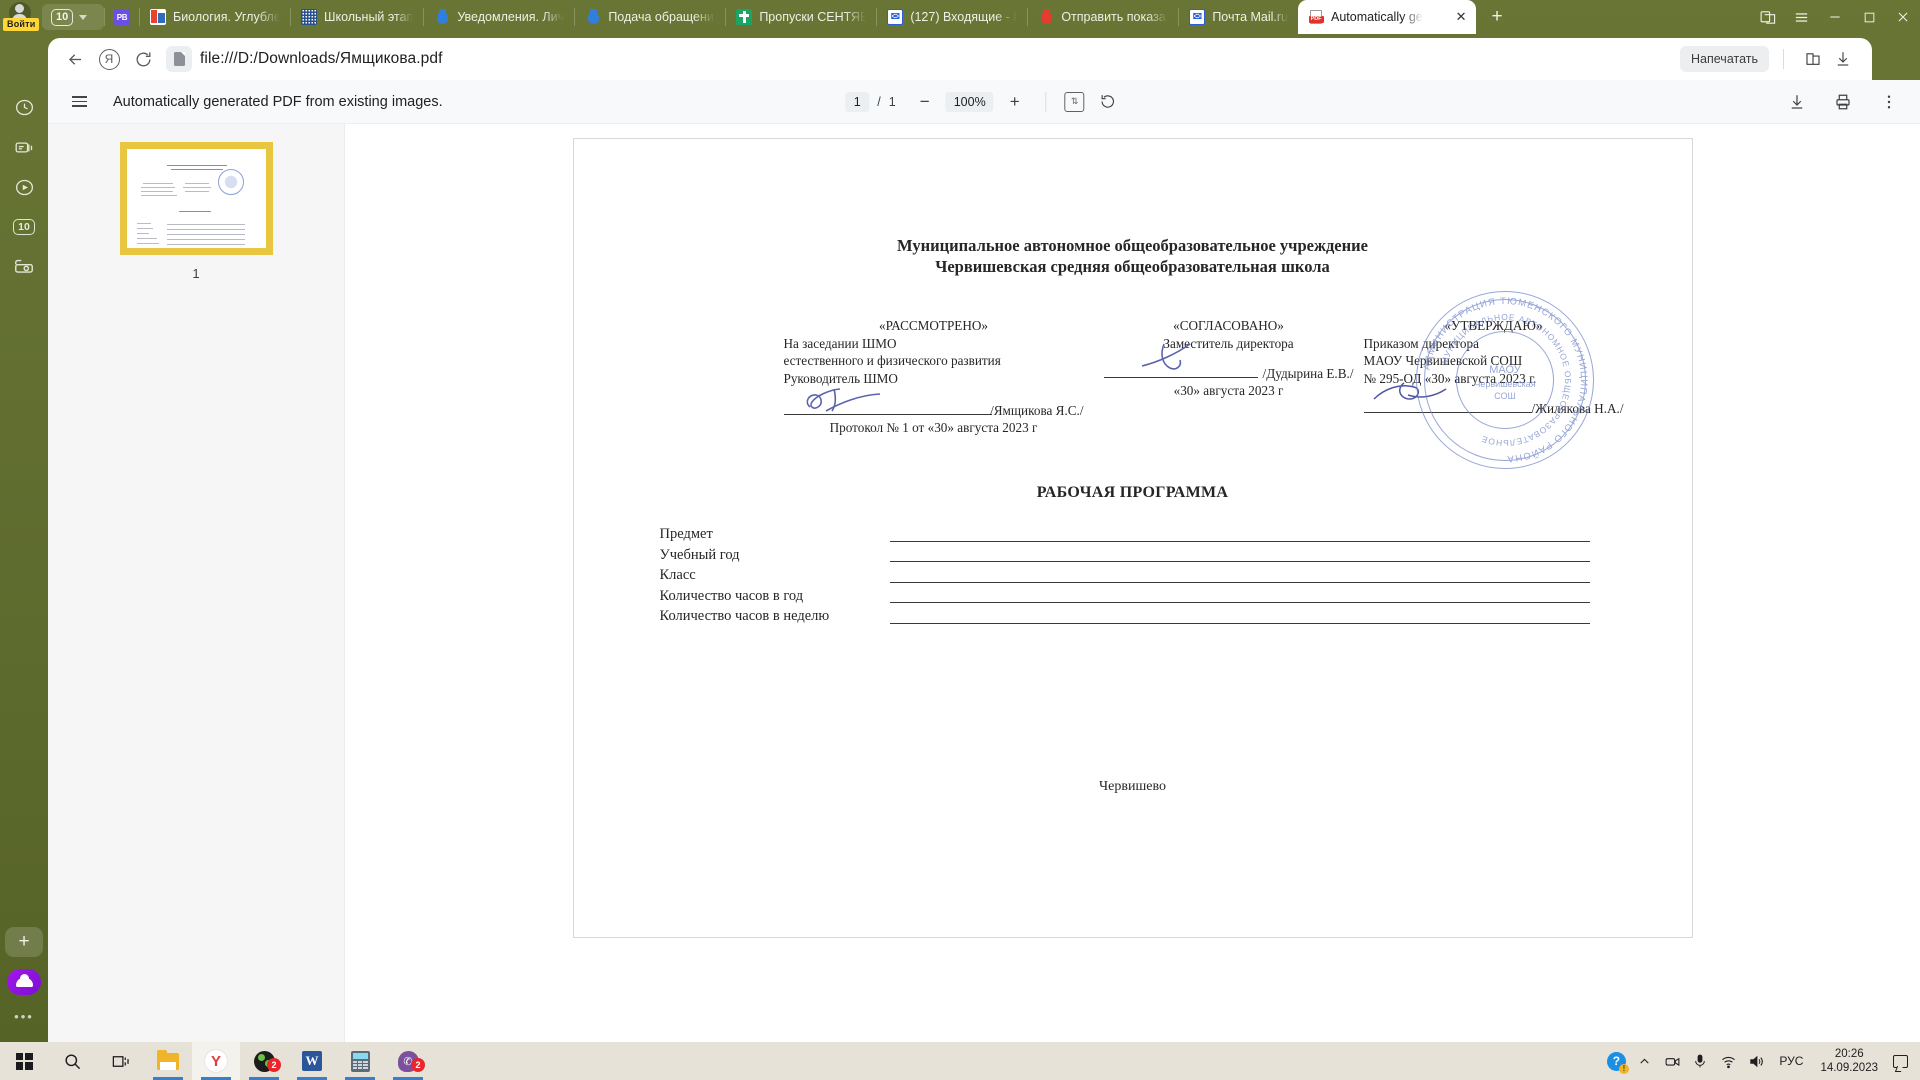  Describe the element at coordinates (79, 102) in the screenshot. I see `sidebar-toggle-icon` at that location.